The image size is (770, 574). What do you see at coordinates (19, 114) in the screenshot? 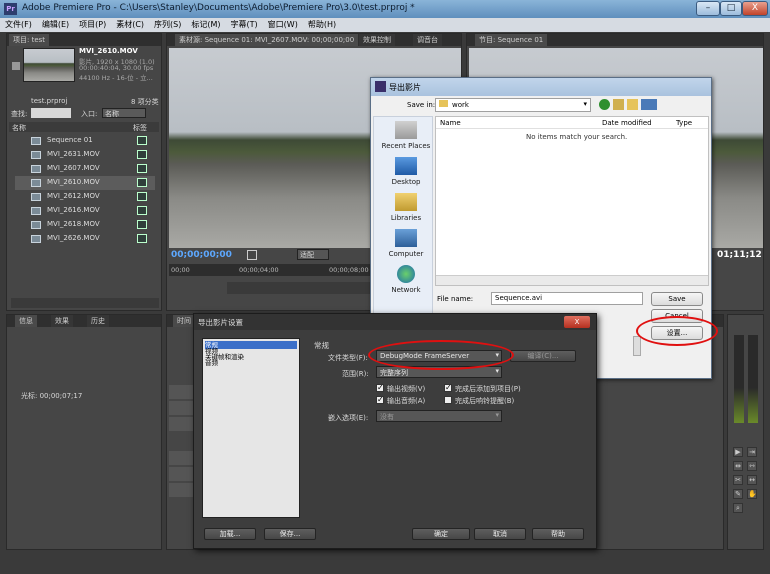
I see `search-label: 查找:` at bounding box center [19, 114].